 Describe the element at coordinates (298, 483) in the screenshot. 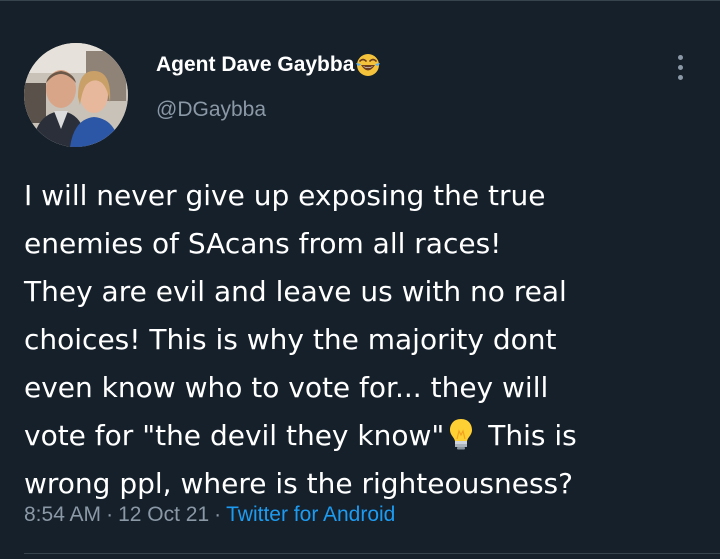

I see `tweet-line: wrong ppl, where is the righteousness?` at that location.